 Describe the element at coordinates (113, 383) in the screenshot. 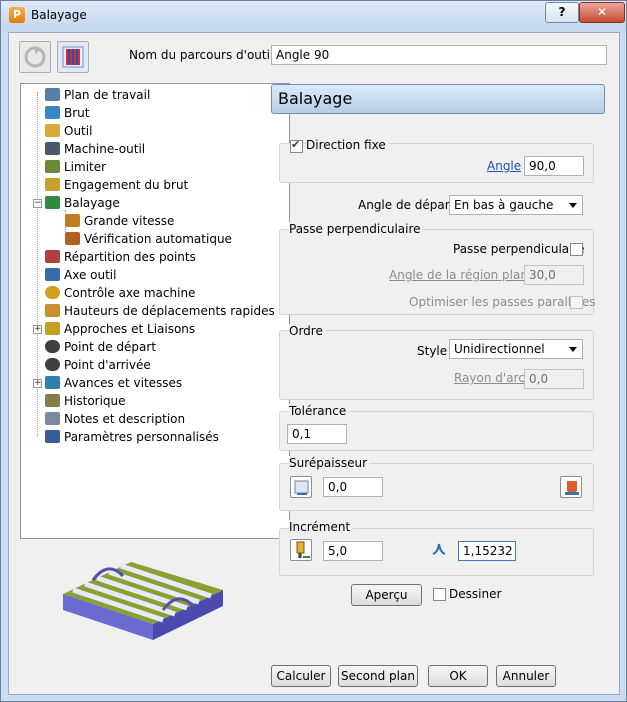

I see `tree-item-avances-et-vitesses: Avances et vitesses` at that location.